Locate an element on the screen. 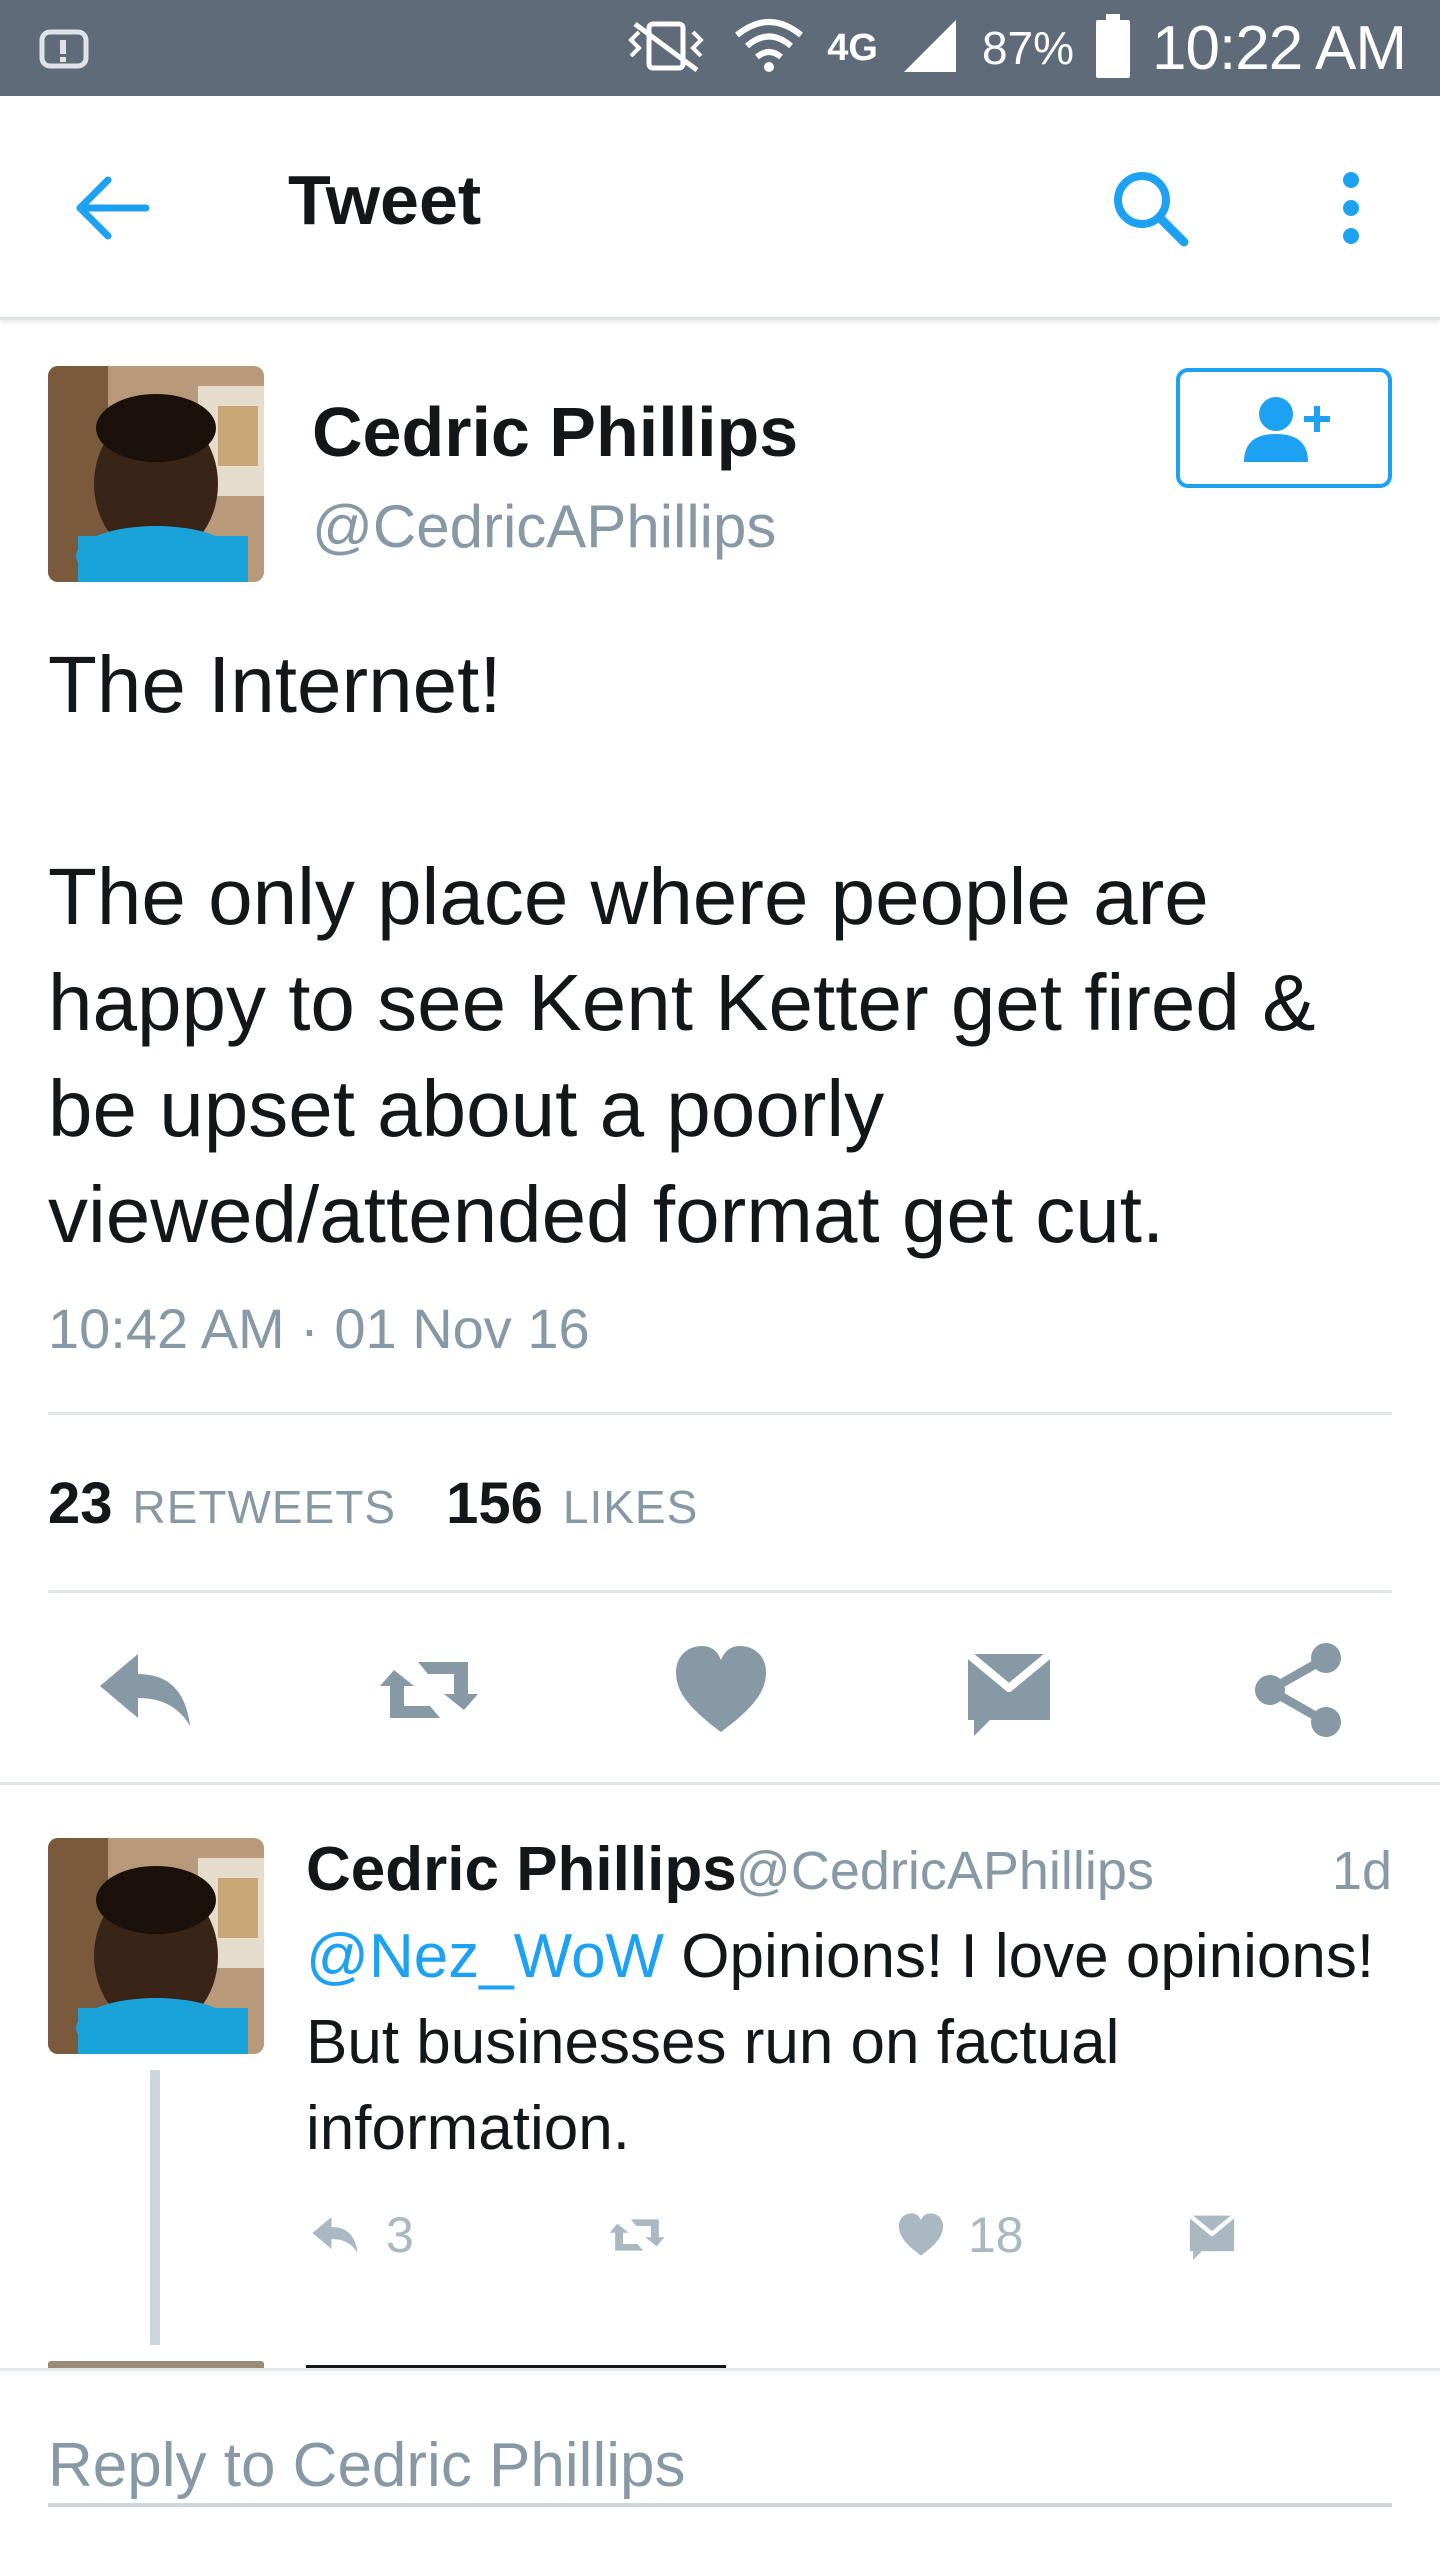  reply-message-button is located at coordinates (1212, 2235).